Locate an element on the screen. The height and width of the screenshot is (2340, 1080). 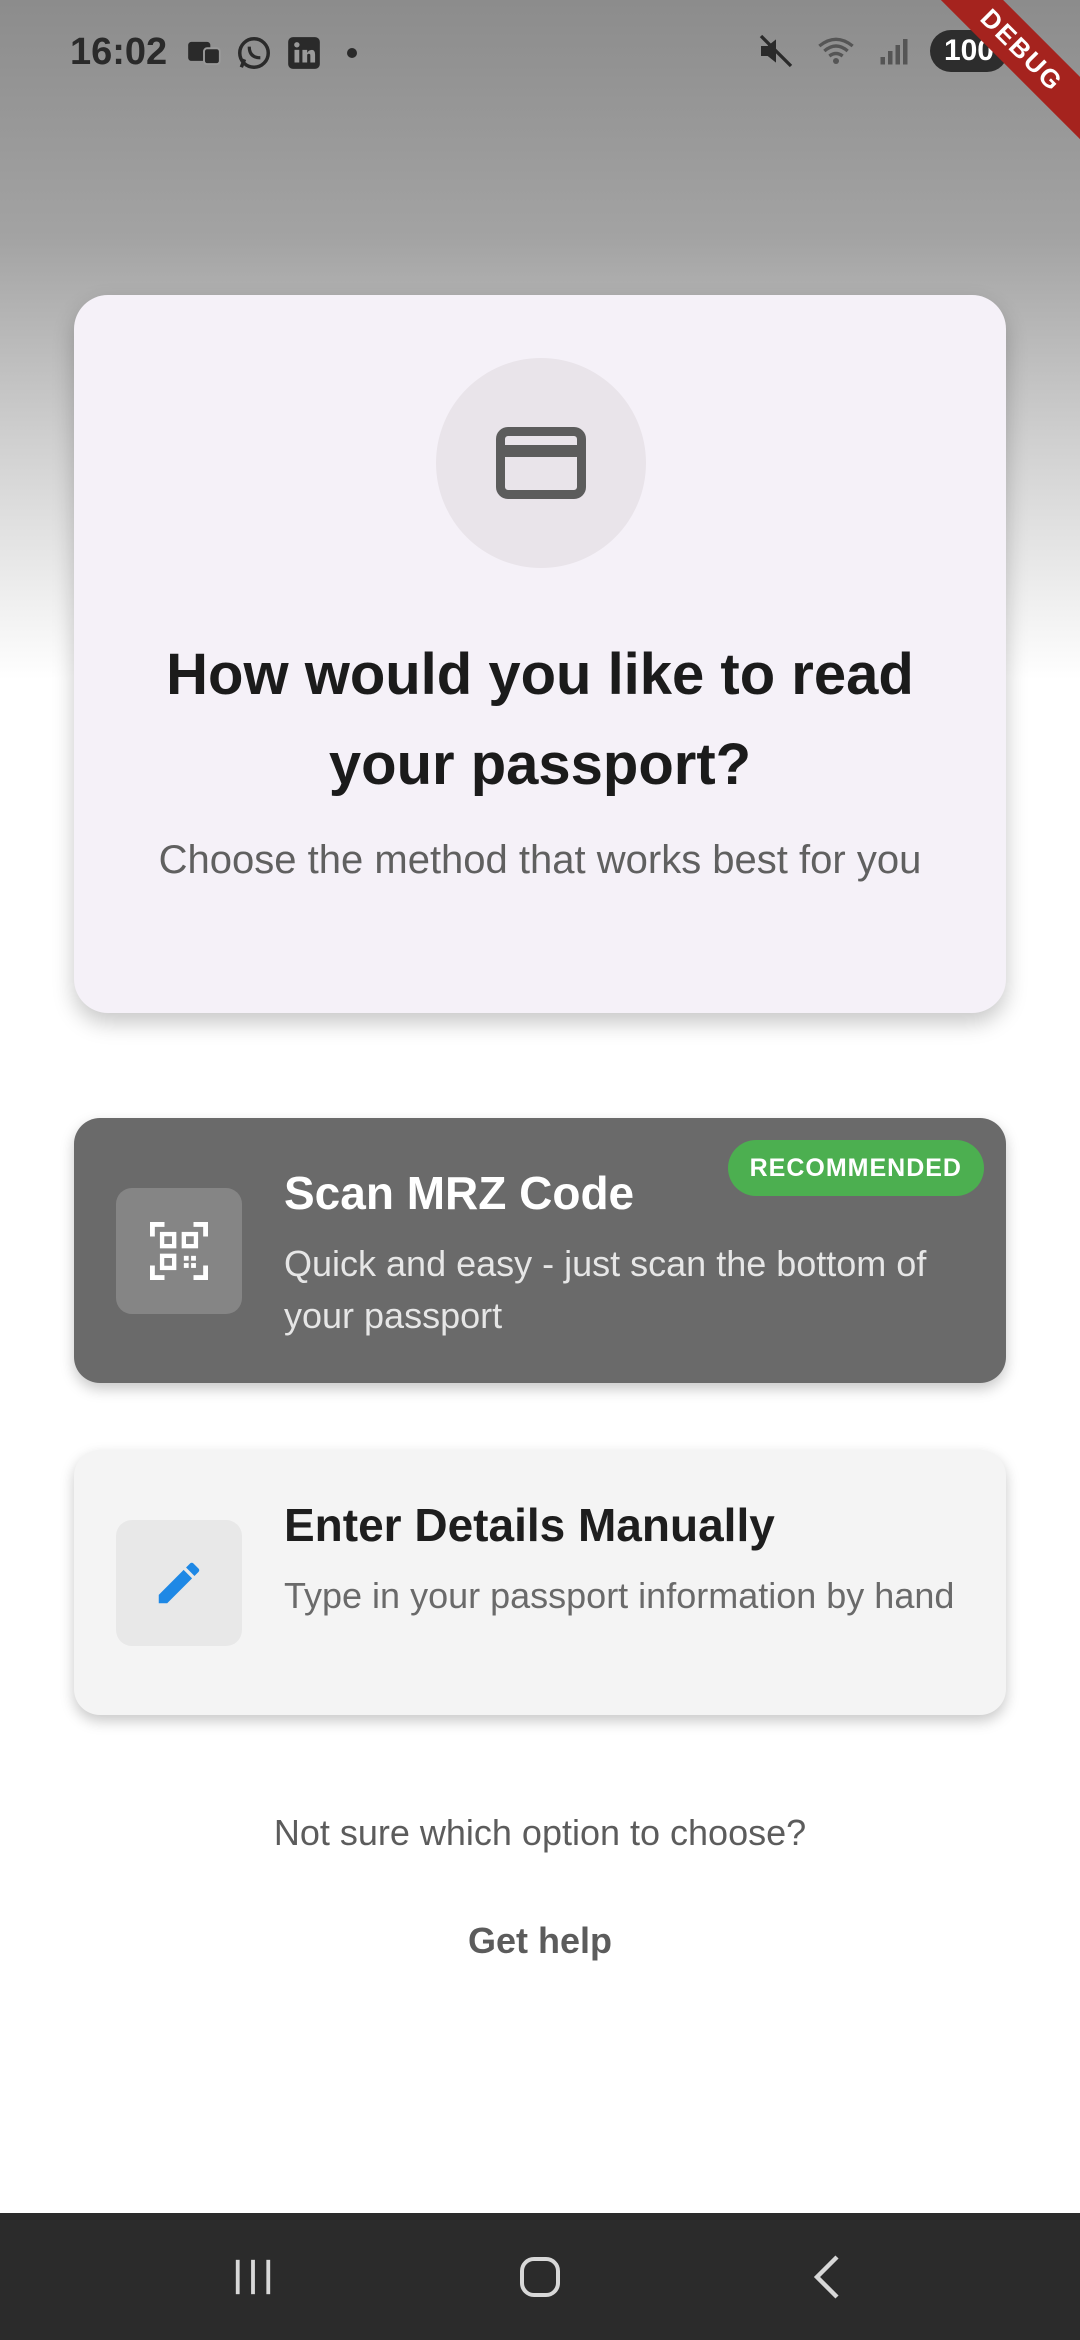
notification-icon is located at coordinates (204, 53).